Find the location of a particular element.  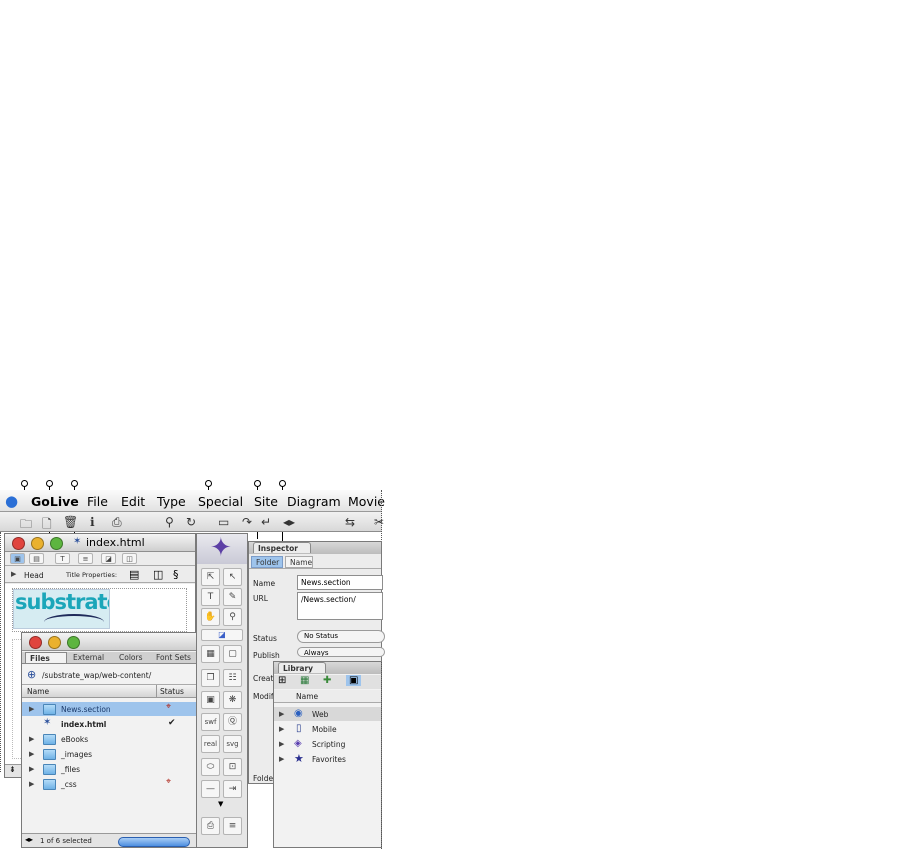

print-icon: ⎙ is located at coordinates (117, 522).